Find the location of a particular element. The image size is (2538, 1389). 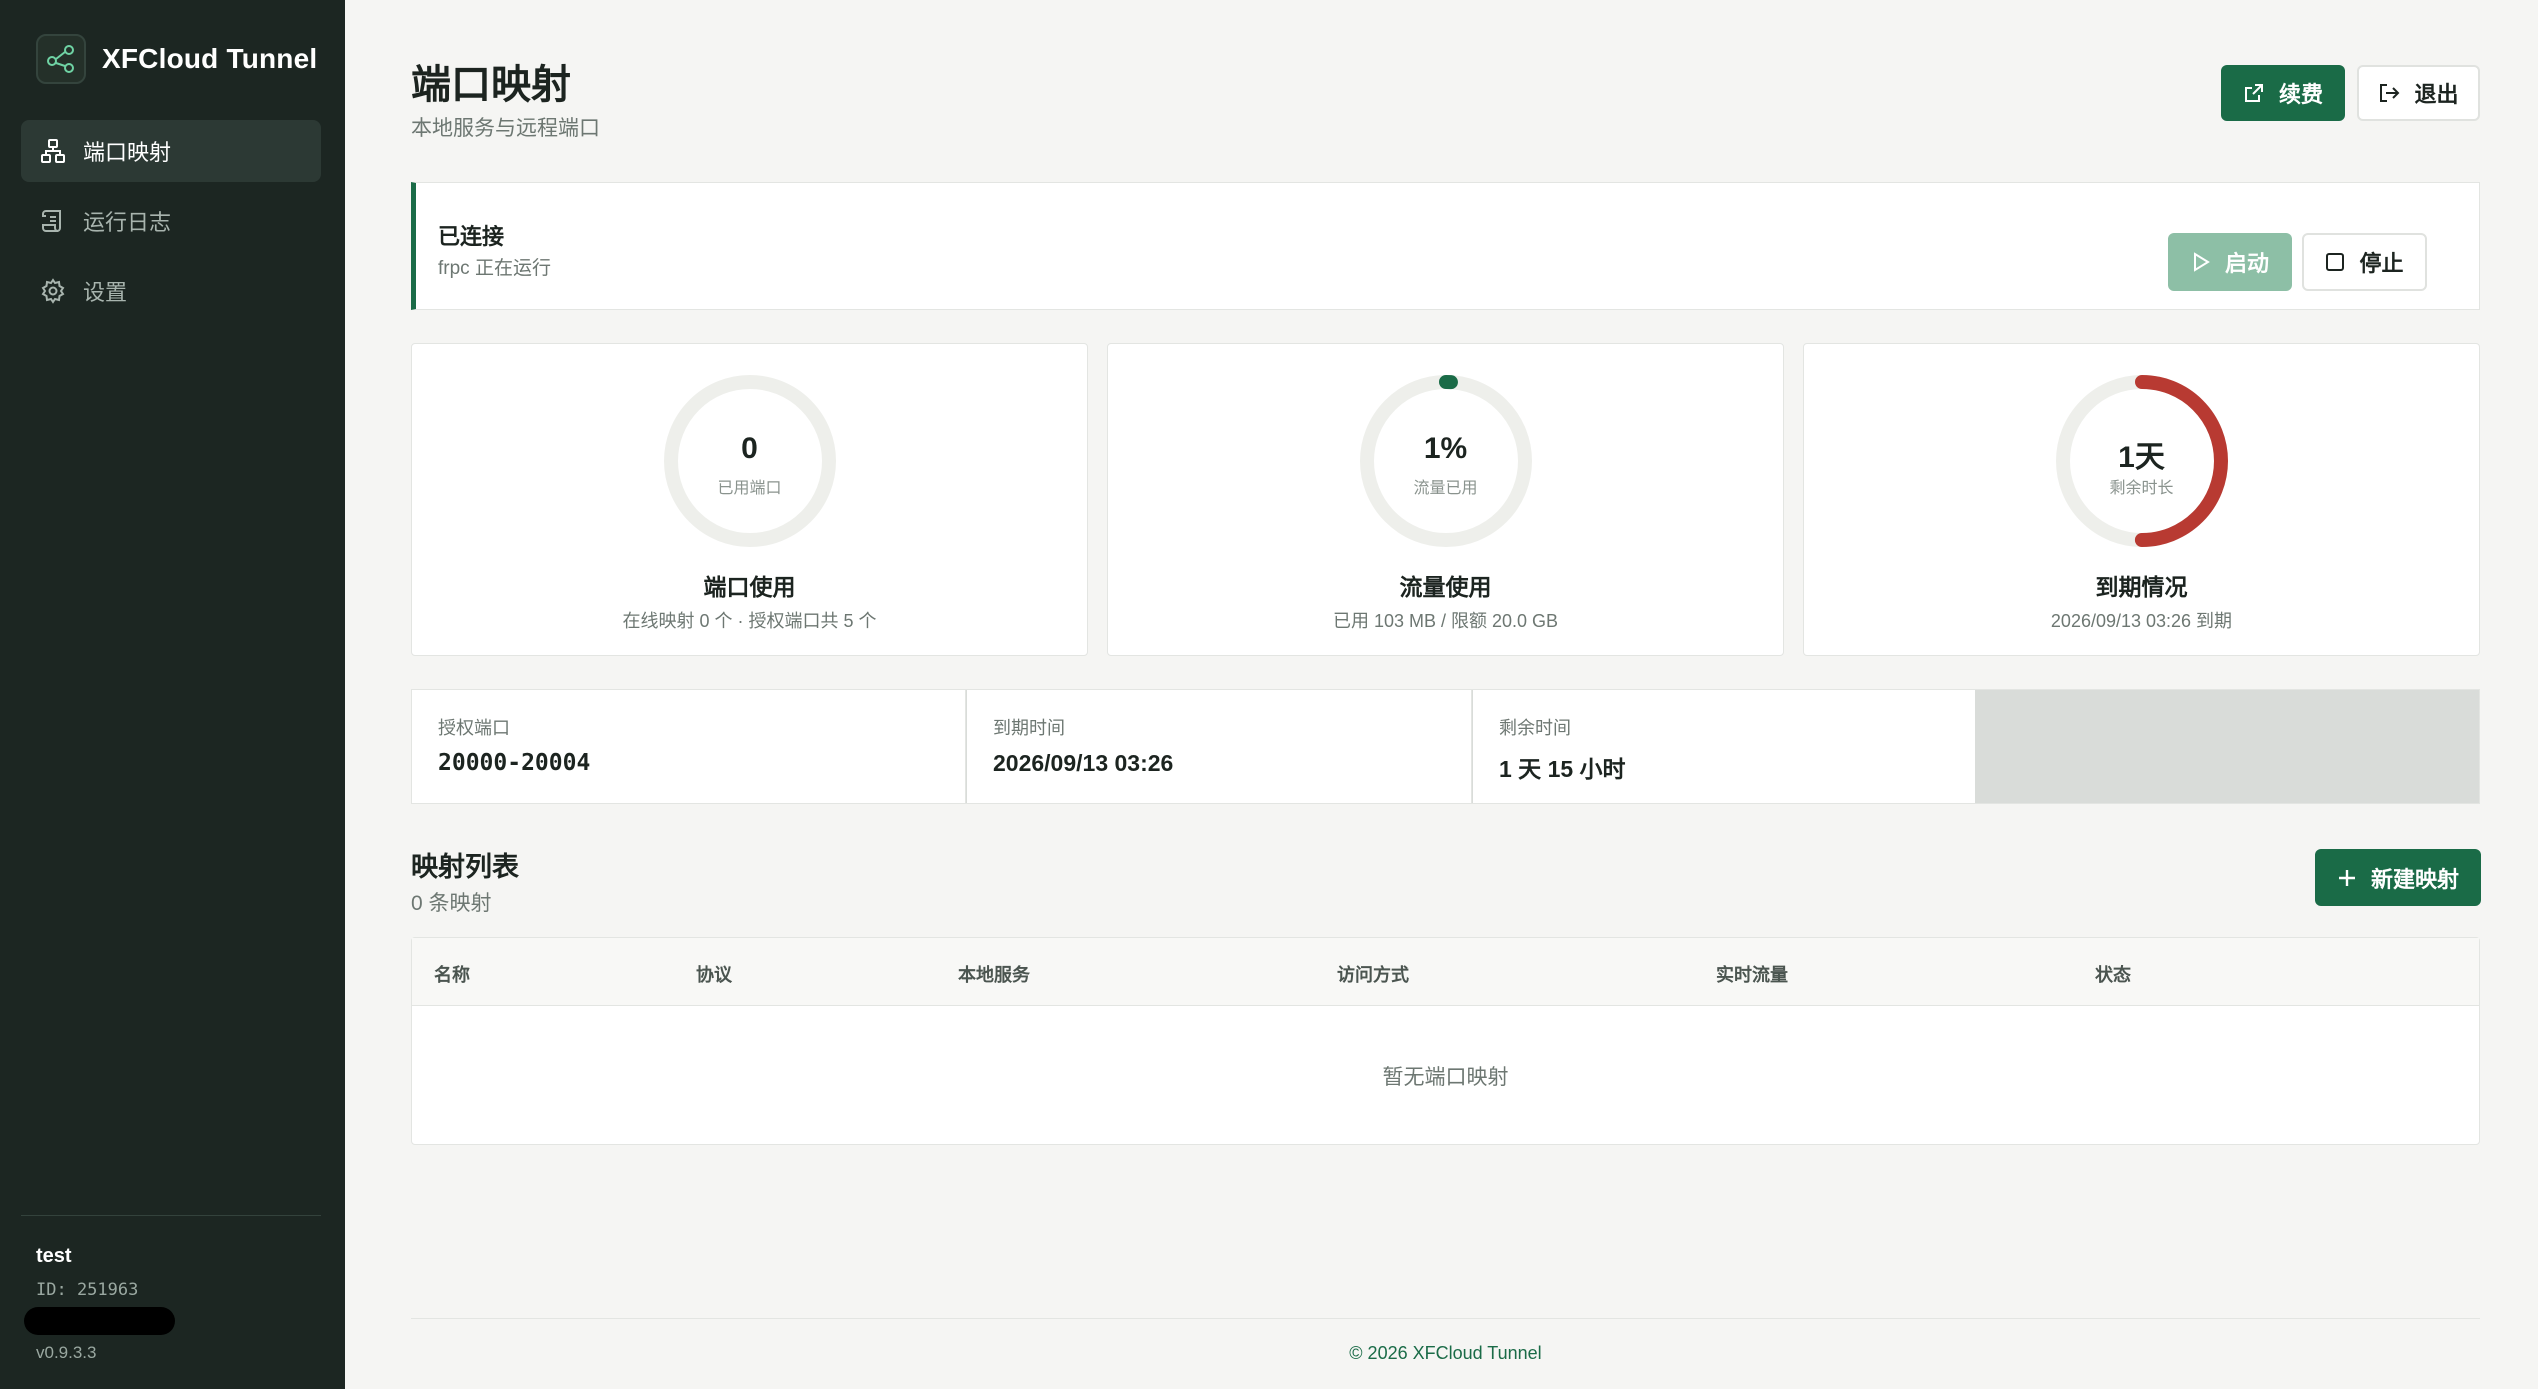

port-usage-label: 已用端口 is located at coordinates (749, 488).